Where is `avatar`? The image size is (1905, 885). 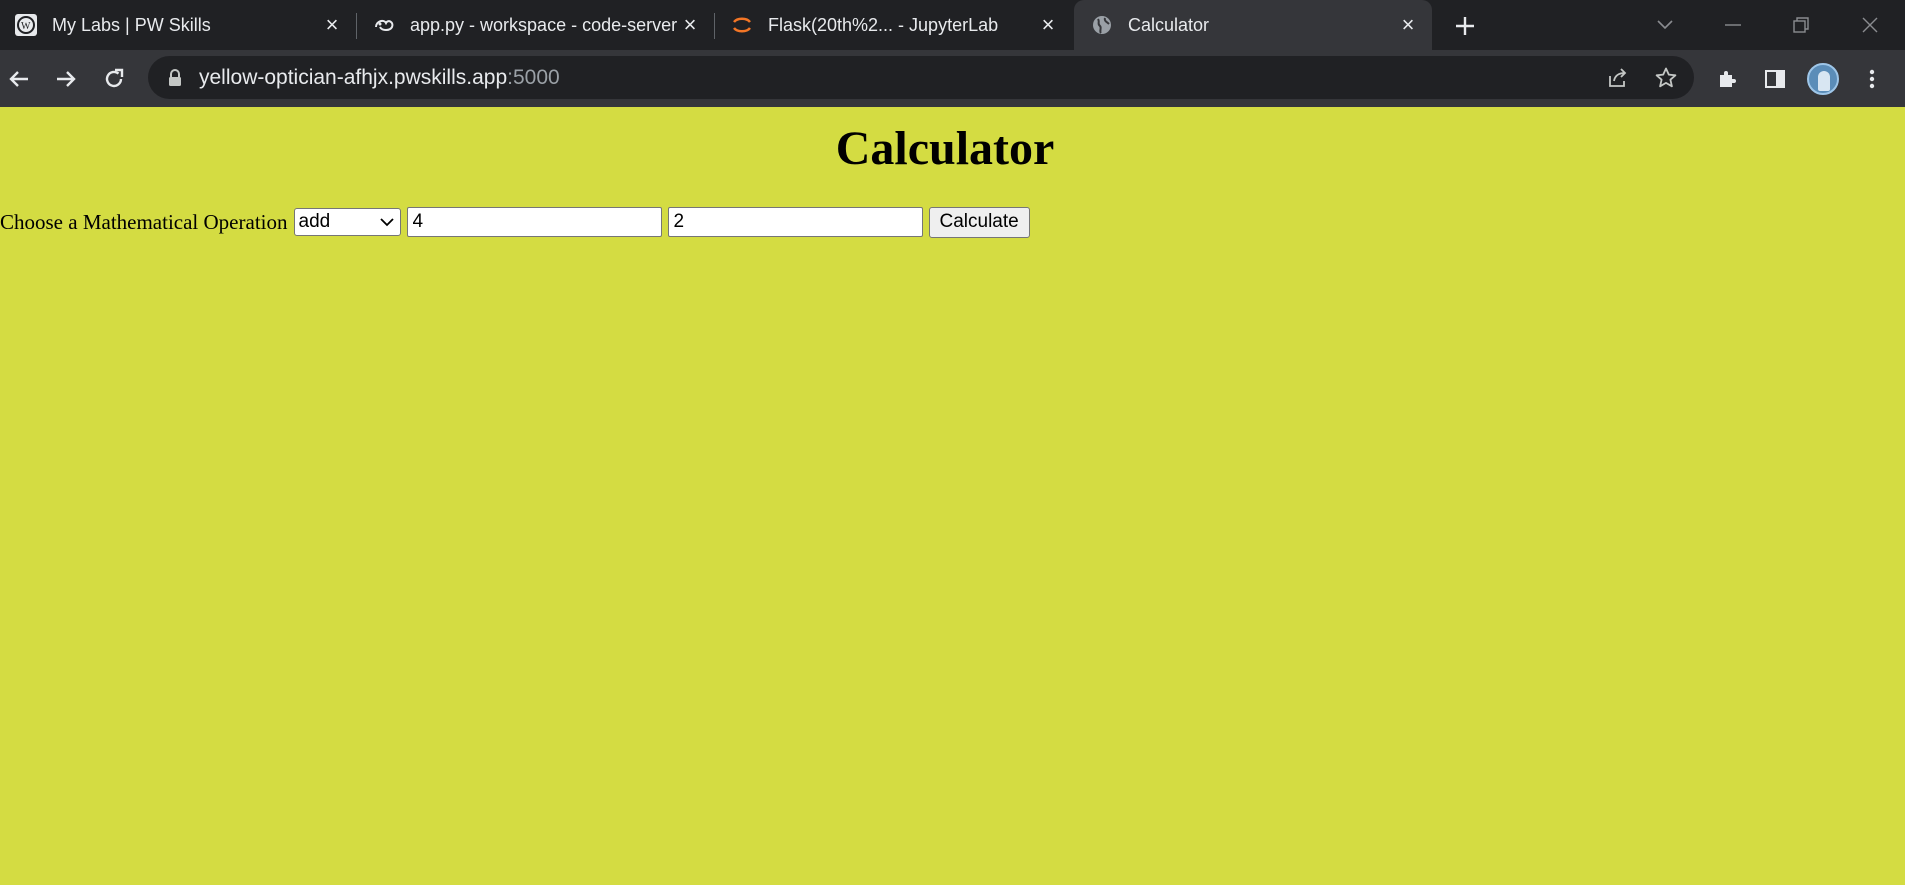
avatar is located at coordinates (1823, 79).